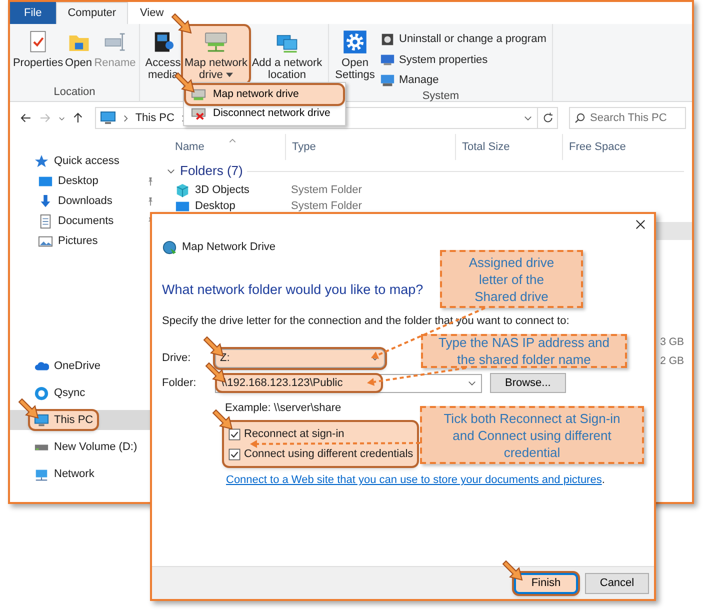  What do you see at coordinates (370, 147) in the screenshot?
I see `column-header: Type` at bounding box center [370, 147].